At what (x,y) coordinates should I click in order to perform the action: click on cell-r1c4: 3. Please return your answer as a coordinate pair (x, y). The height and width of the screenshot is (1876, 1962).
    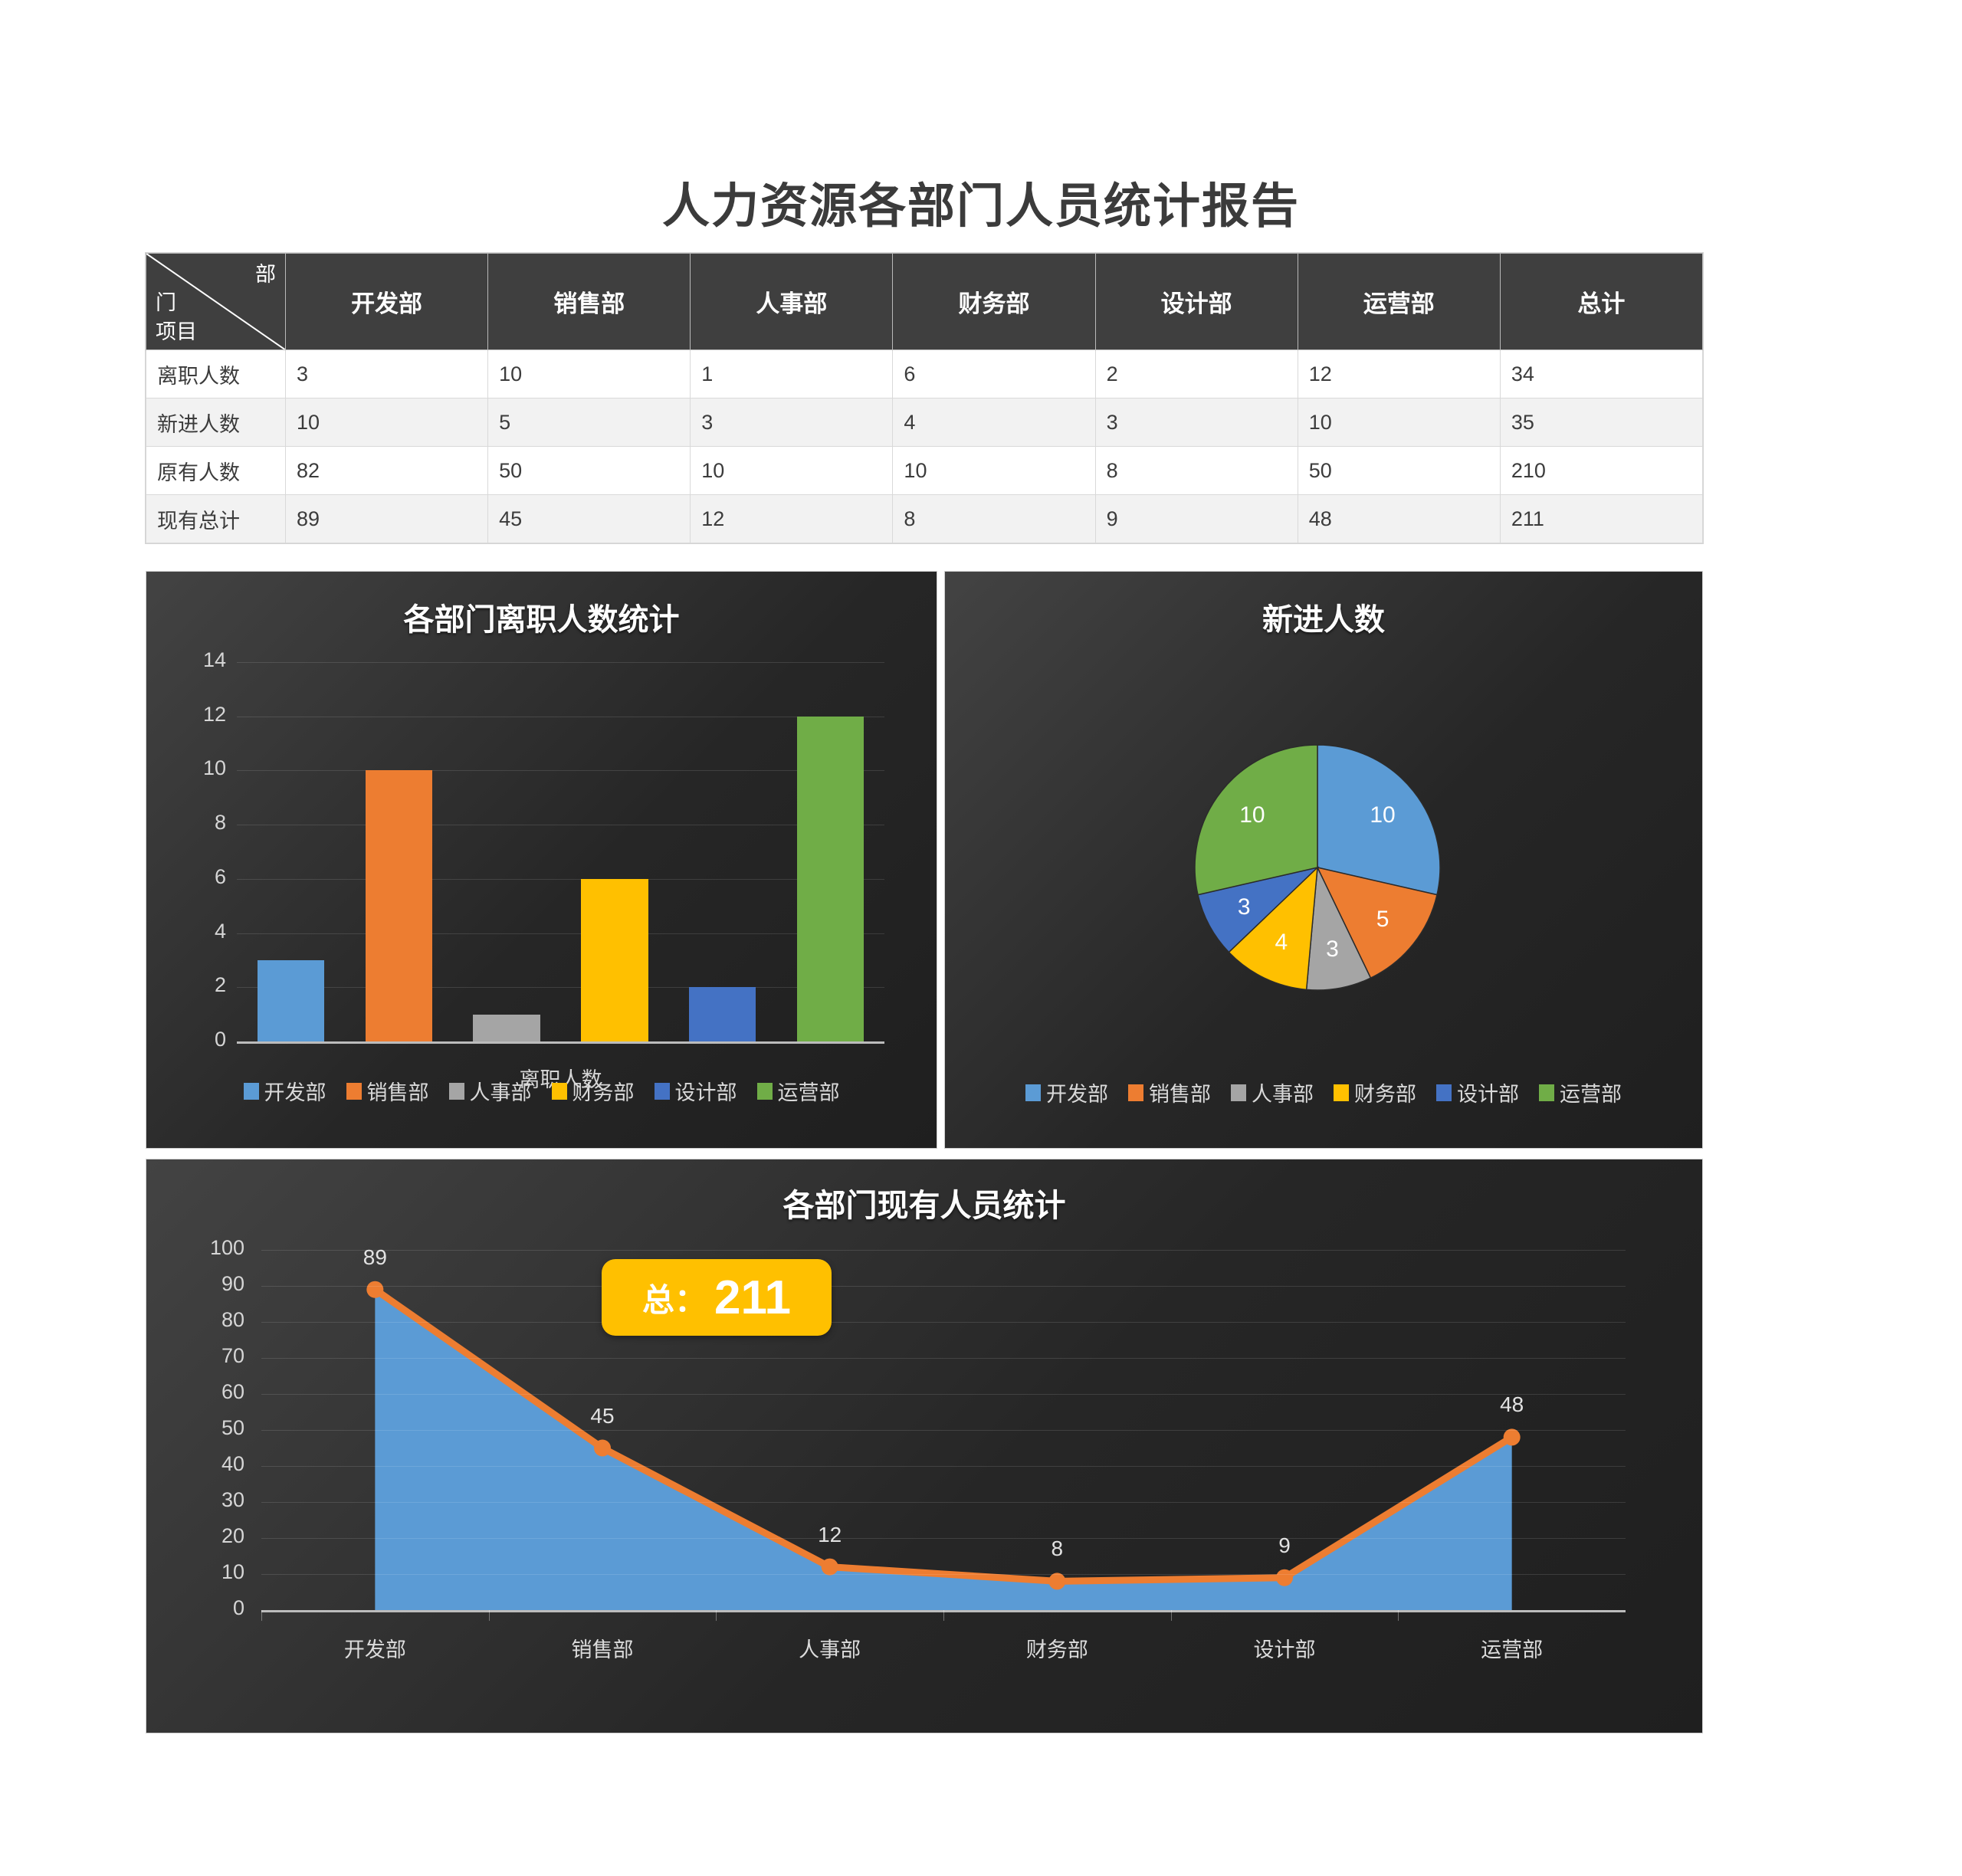
    Looking at the image, I should click on (1196, 423).